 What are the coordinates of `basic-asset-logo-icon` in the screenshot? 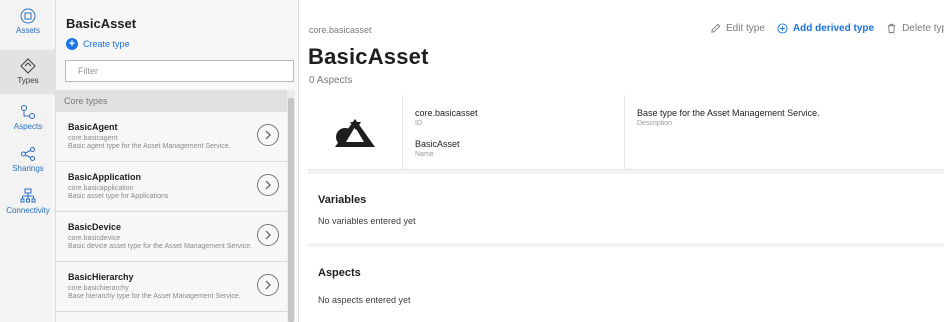 It's located at (355, 132).